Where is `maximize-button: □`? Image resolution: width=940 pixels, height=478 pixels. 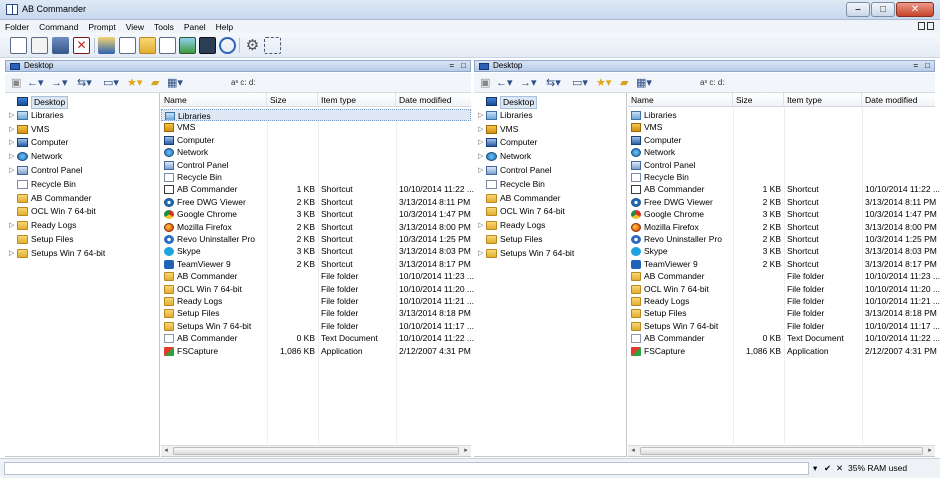 maximize-button: □ is located at coordinates (883, 9).